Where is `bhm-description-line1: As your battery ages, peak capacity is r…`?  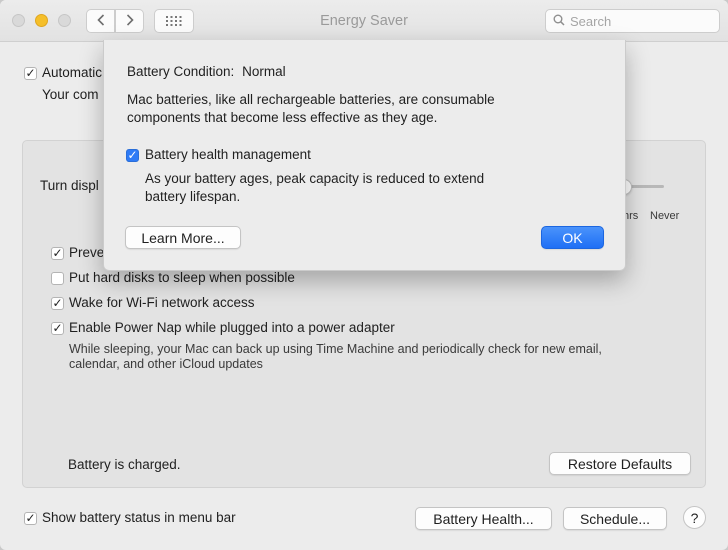 bhm-description-line1: As your battery ages, peak capacity is r… is located at coordinates (315, 178).